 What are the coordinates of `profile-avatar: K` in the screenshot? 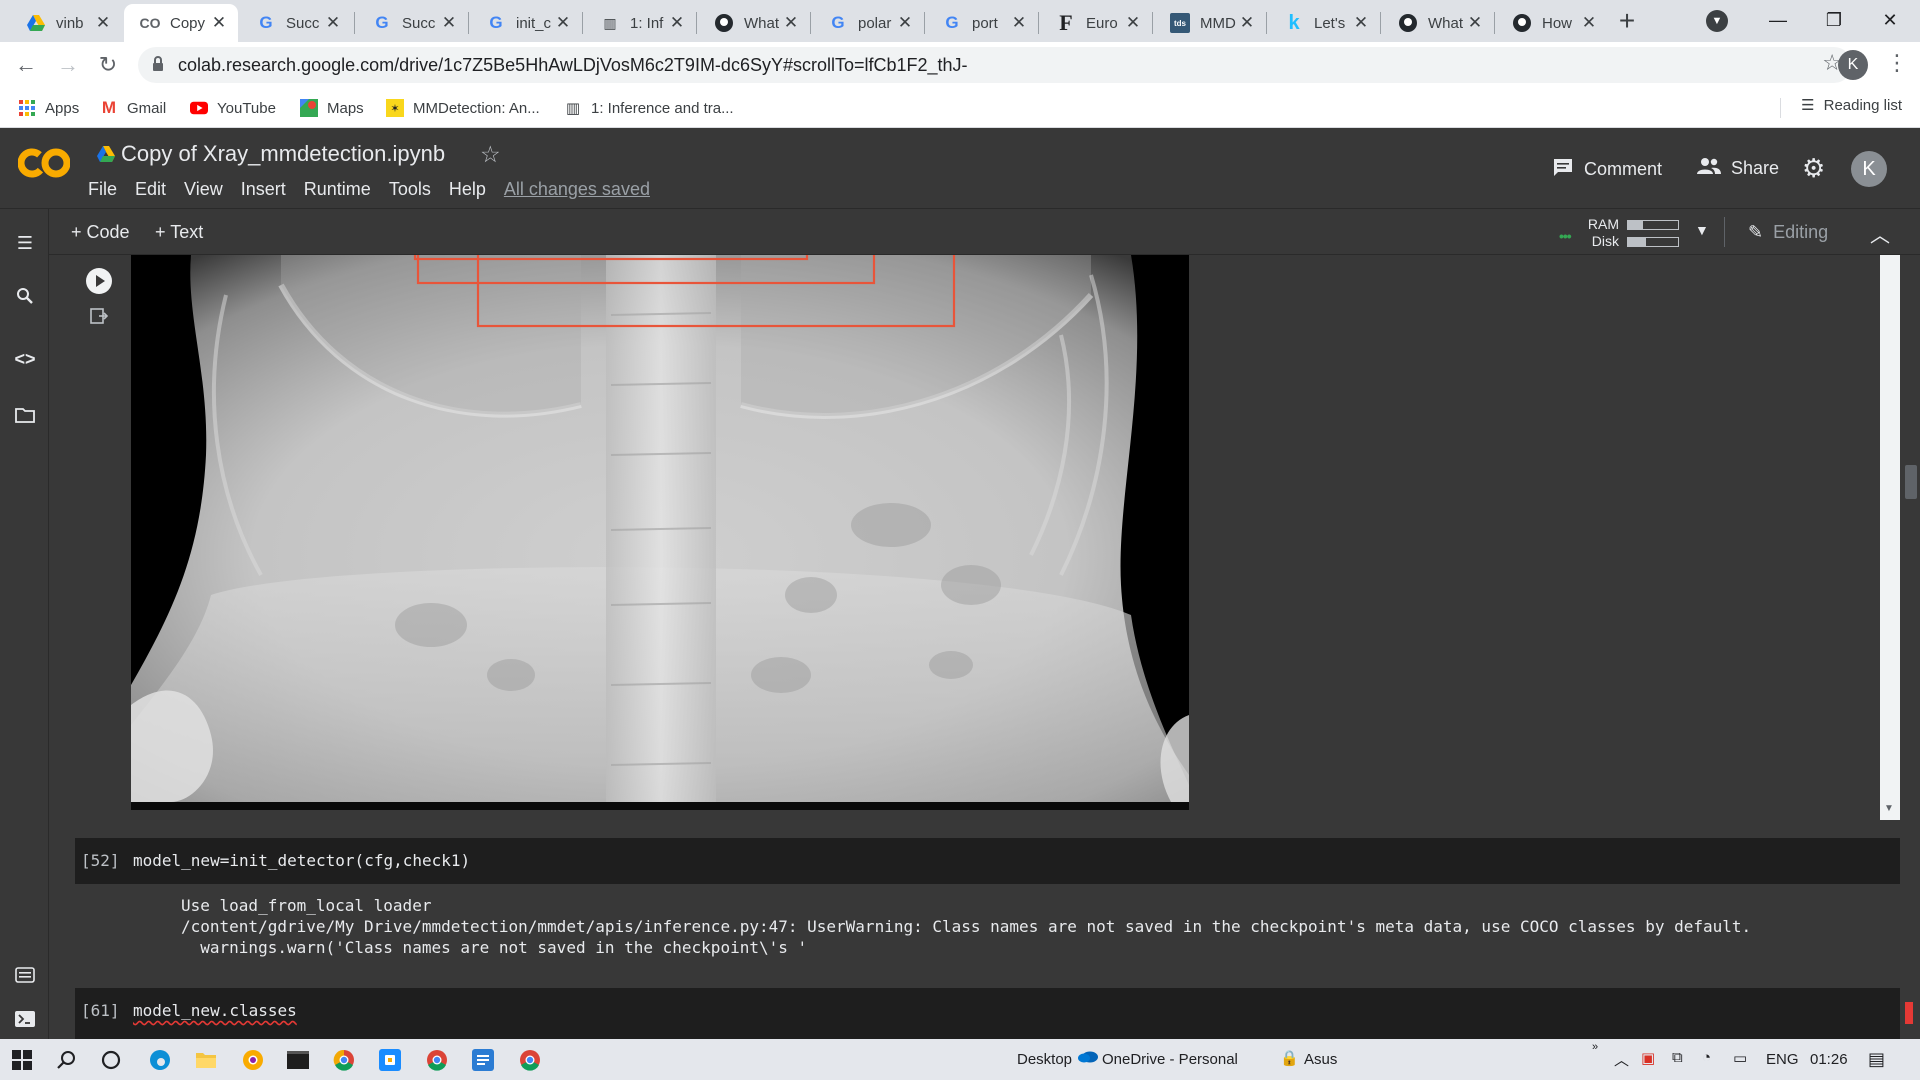 It's located at (1853, 65).